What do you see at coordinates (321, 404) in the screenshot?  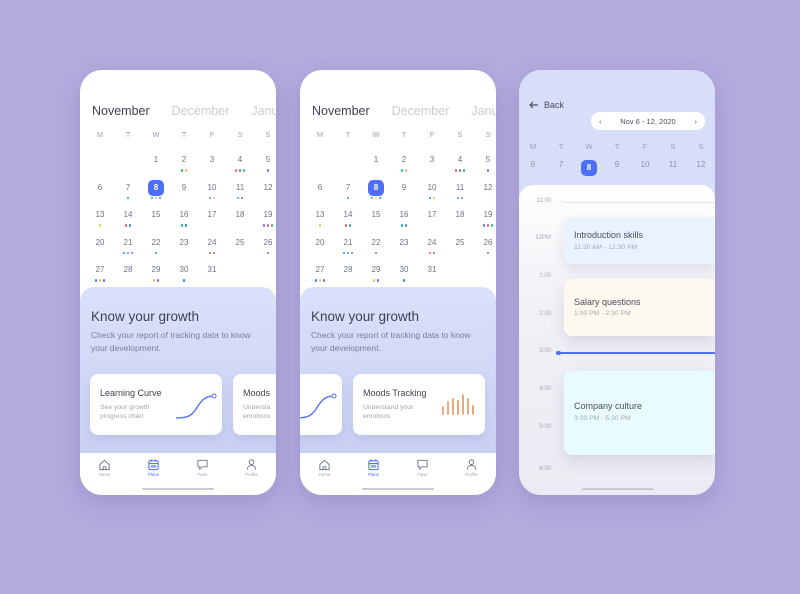 I see `learning-curve-card` at bounding box center [321, 404].